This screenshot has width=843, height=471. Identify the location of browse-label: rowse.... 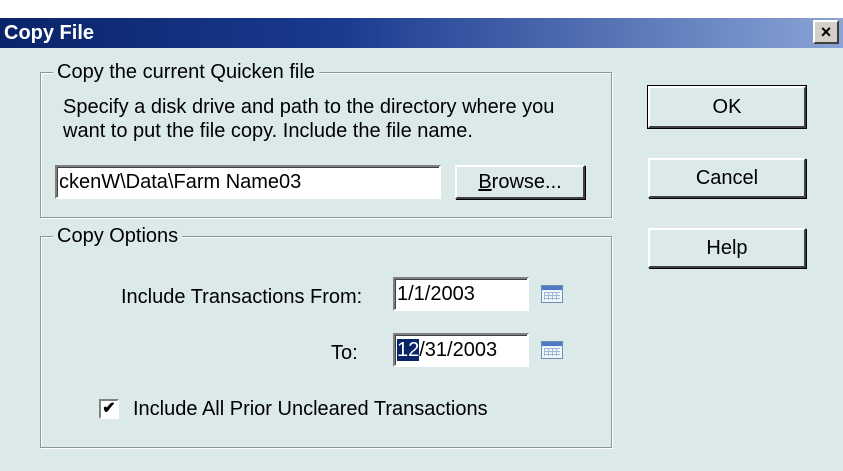
(526, 182).